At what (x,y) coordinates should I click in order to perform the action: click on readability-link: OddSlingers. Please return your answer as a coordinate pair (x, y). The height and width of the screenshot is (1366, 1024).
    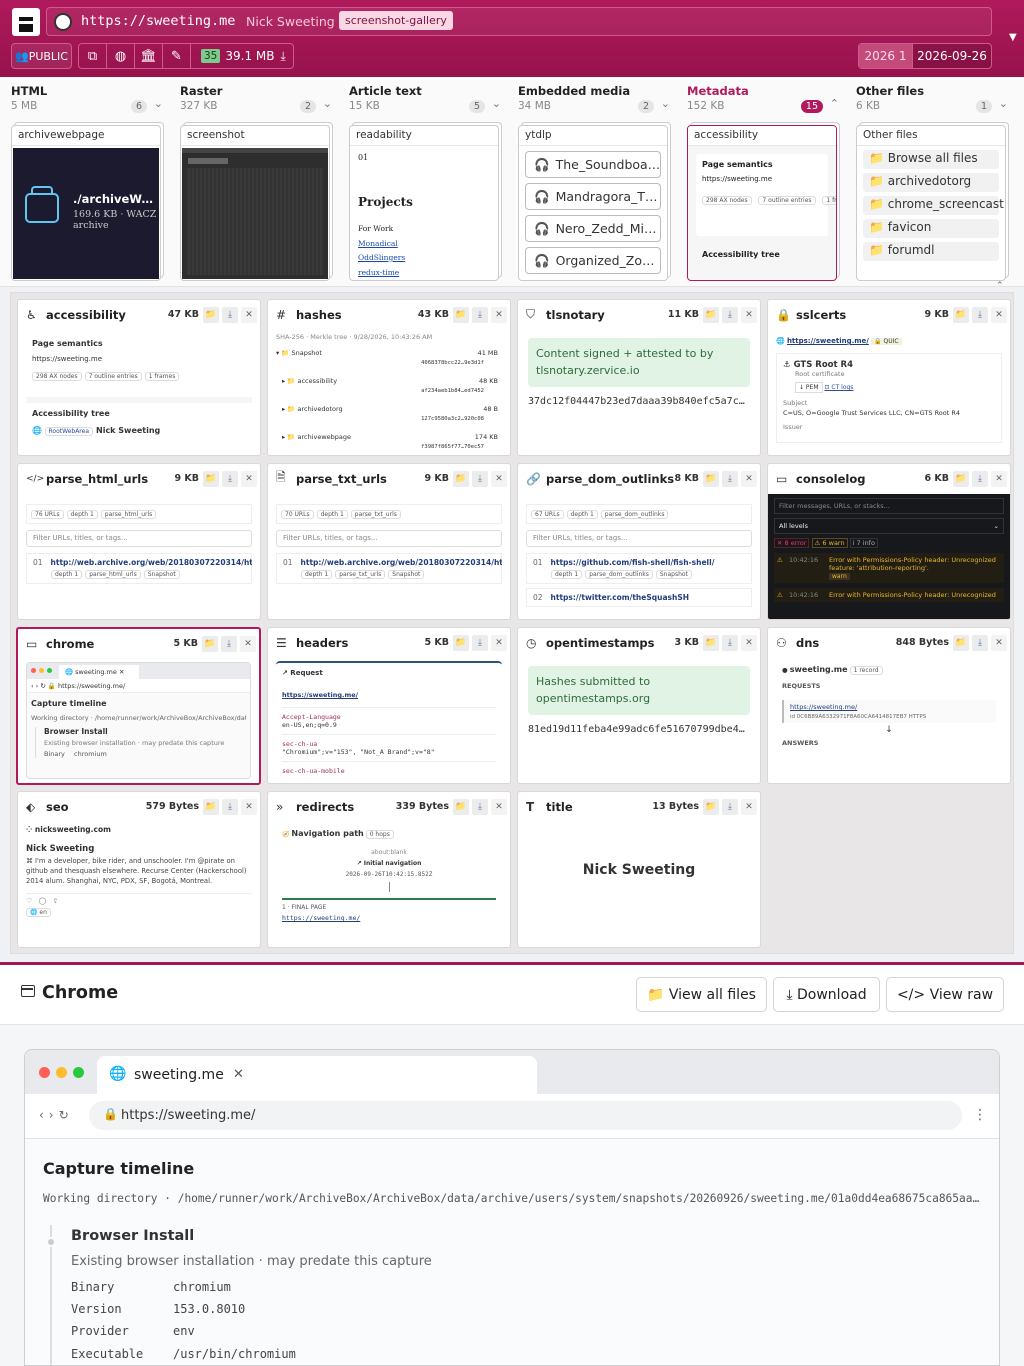
    Looking at the image, I should click on (381, 257).